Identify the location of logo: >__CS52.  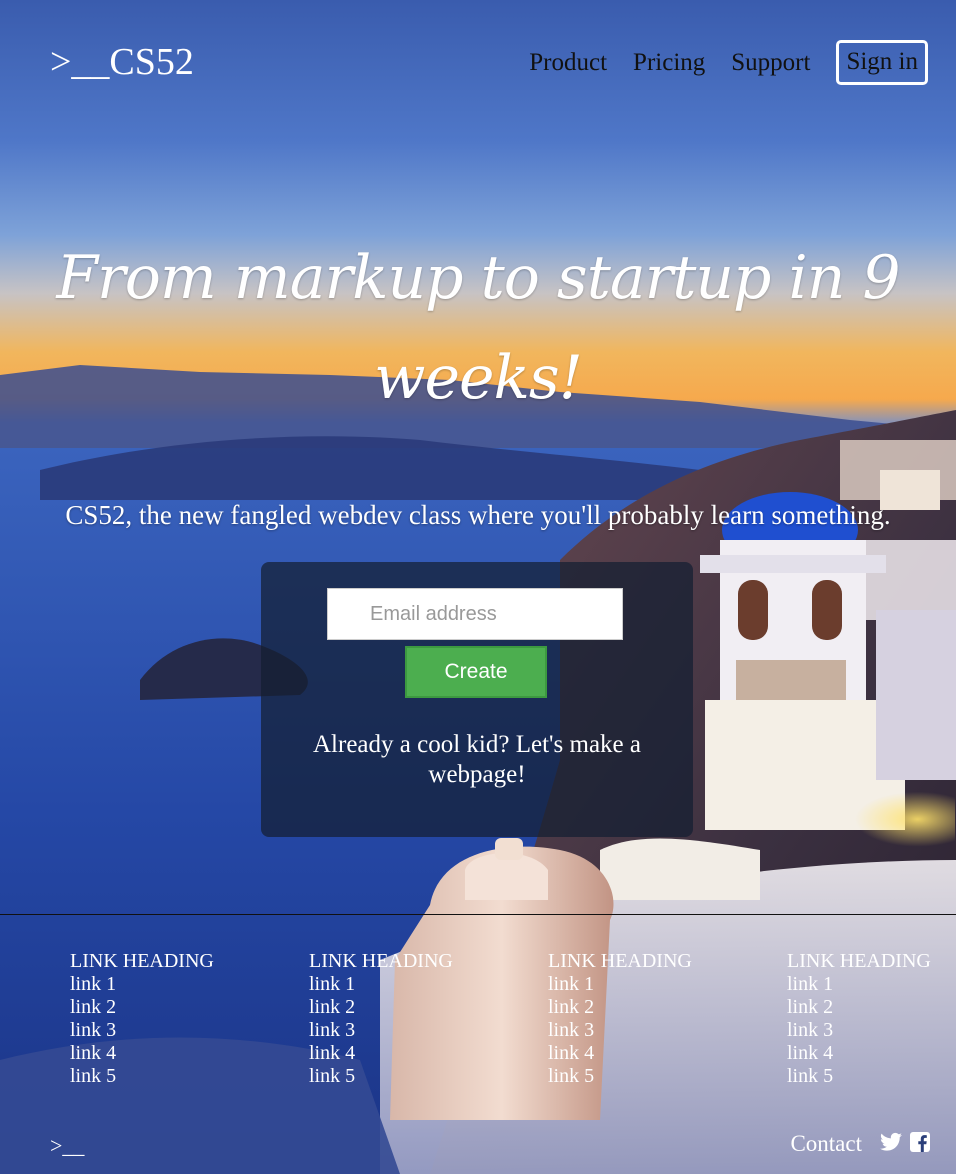
(122, 62).